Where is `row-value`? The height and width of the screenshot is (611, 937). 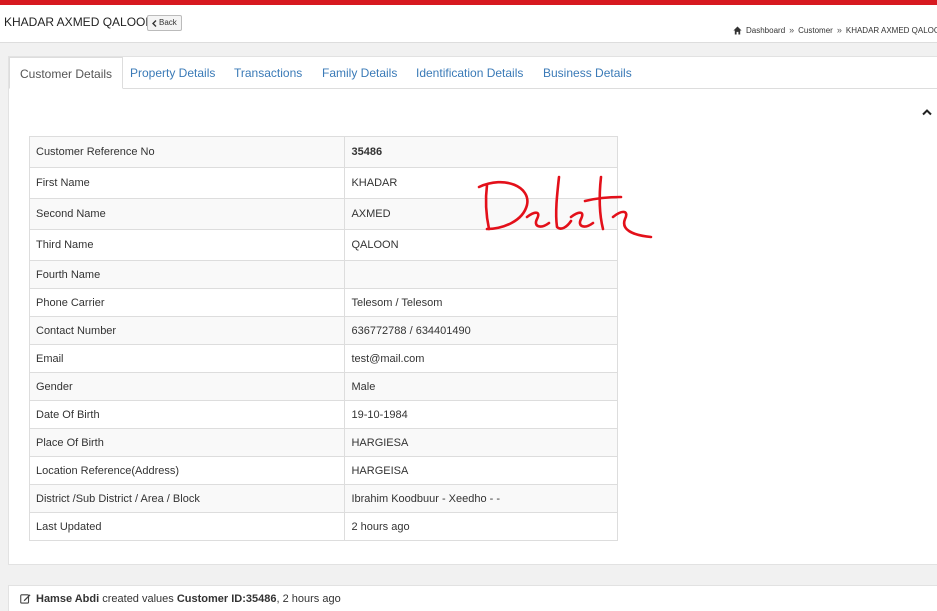 row-value is located at coordinates (481, 274).